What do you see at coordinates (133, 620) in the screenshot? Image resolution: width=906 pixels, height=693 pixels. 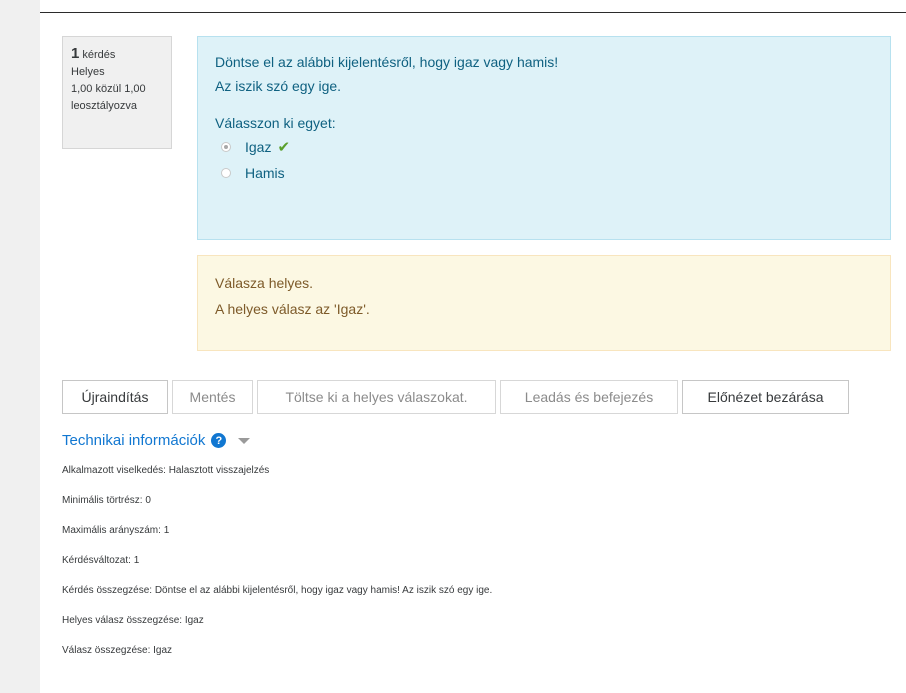 I see `tech-line-right-answer: Helyes válasz összegzése: Igaz` at bounding box center [133, 620].